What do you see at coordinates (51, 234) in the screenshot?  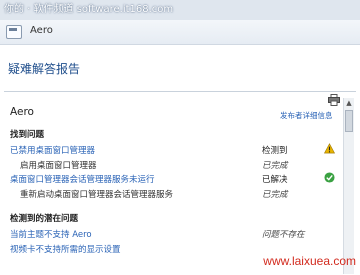 I see `issue-link: 当前主题不支持 Aero` at bounding box center [51, 234].